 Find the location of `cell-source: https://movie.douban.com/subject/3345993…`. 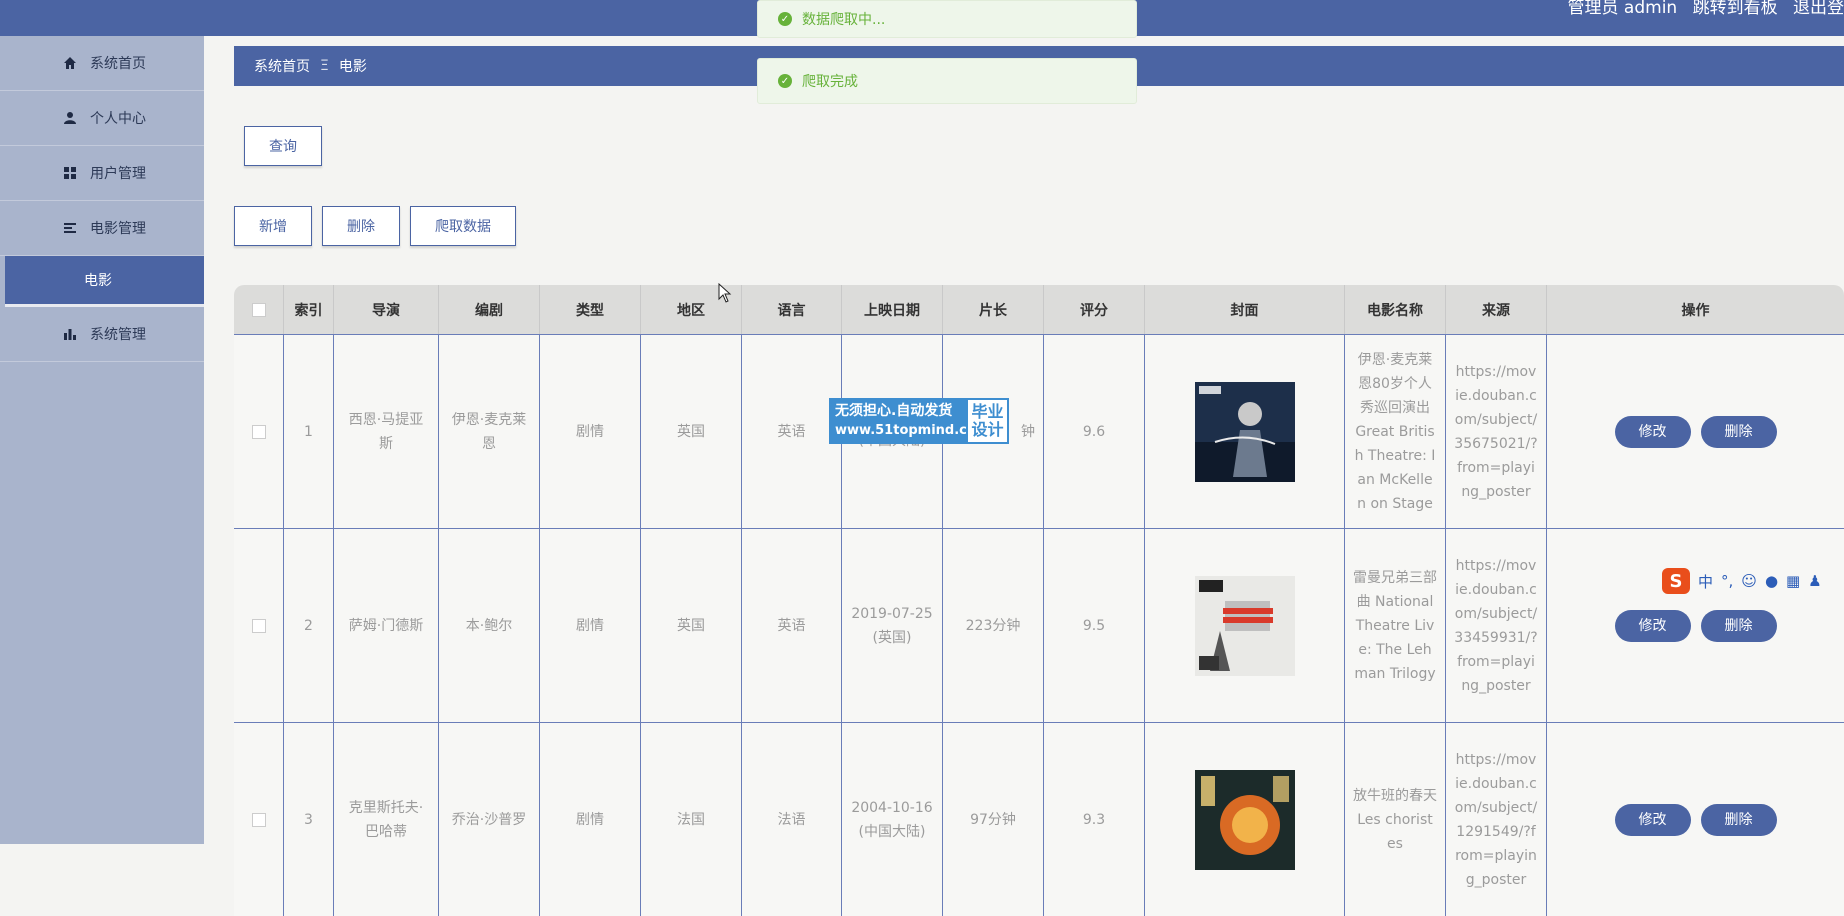

cell-source: https://movie.douban.com/subject/3345993… is located at coordinates (1496, 625).